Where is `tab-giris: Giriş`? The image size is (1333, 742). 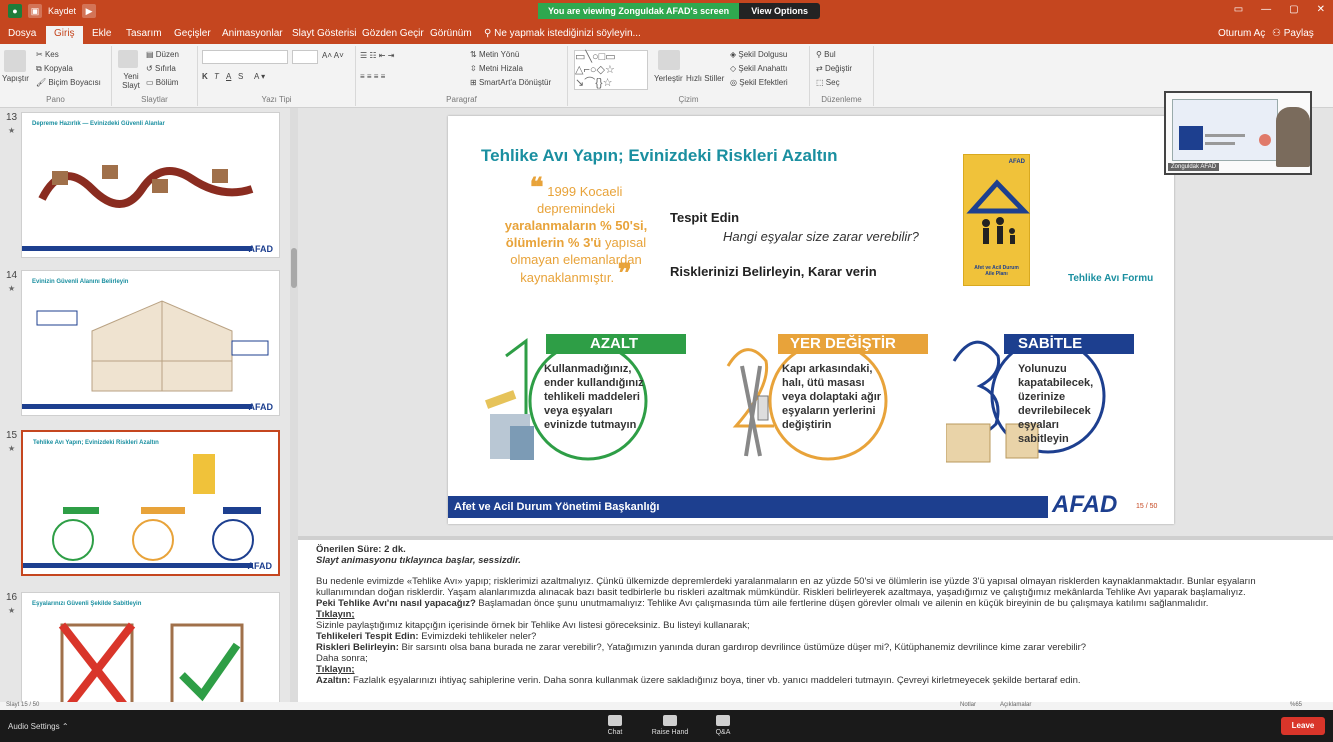 tab-giris: Giriş is located at coordinates (64, 35).